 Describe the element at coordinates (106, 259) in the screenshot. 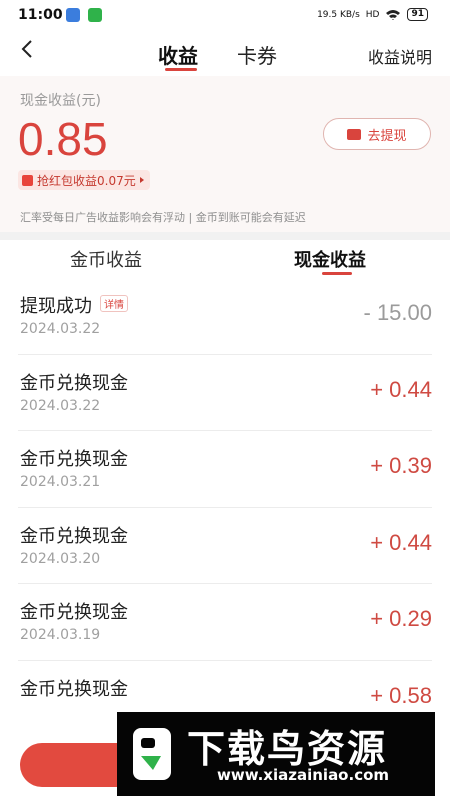

I see `subtab-coin-earnings: 金币收益` at that location.